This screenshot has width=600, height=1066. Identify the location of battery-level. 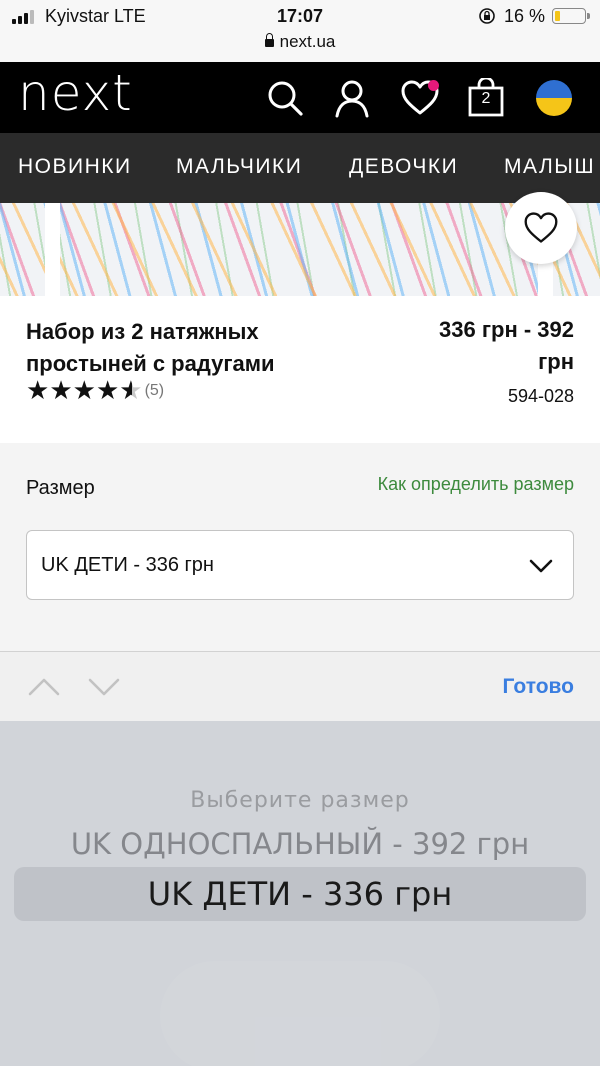
(558, 16).